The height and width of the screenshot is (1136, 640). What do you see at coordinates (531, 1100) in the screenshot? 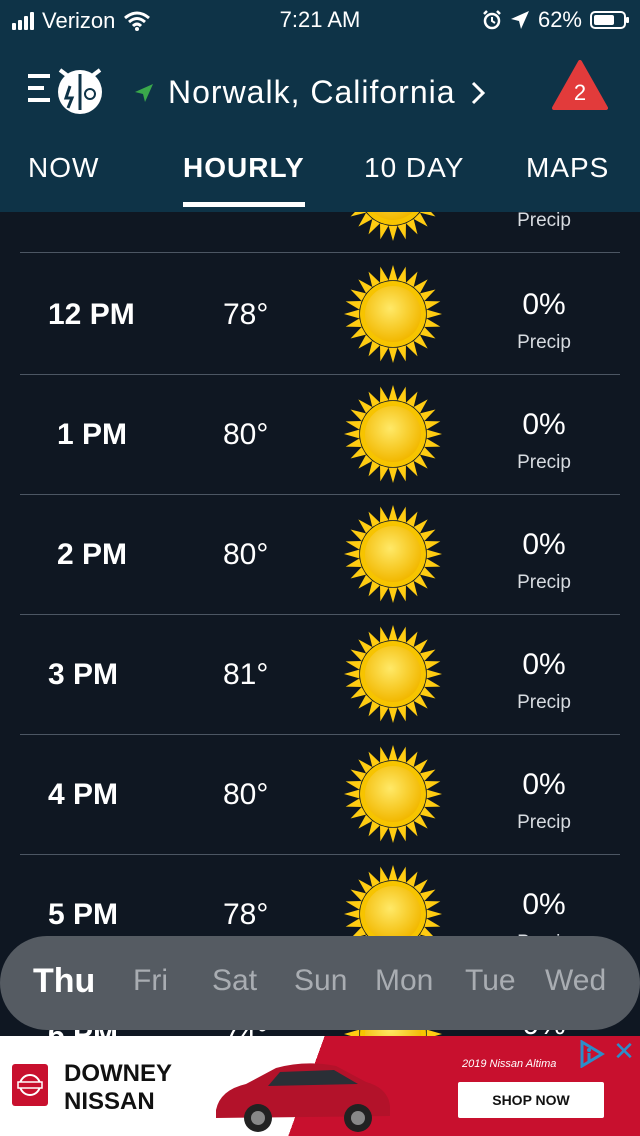
I see `shop-now-button: SHOP NOW` at bounding box center [531, 1100].